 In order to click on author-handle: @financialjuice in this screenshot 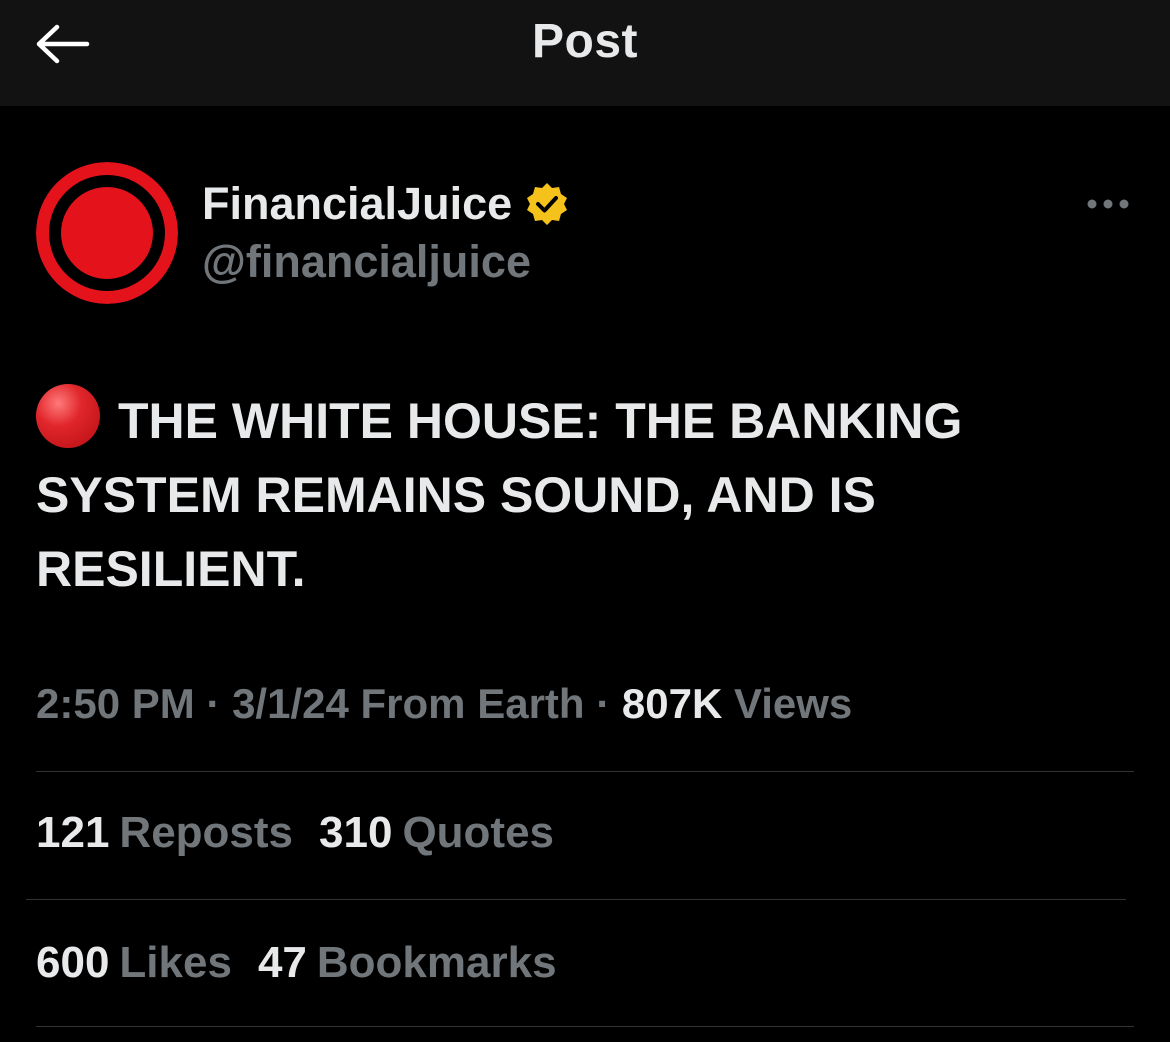, I will do `click(366, 262)`.